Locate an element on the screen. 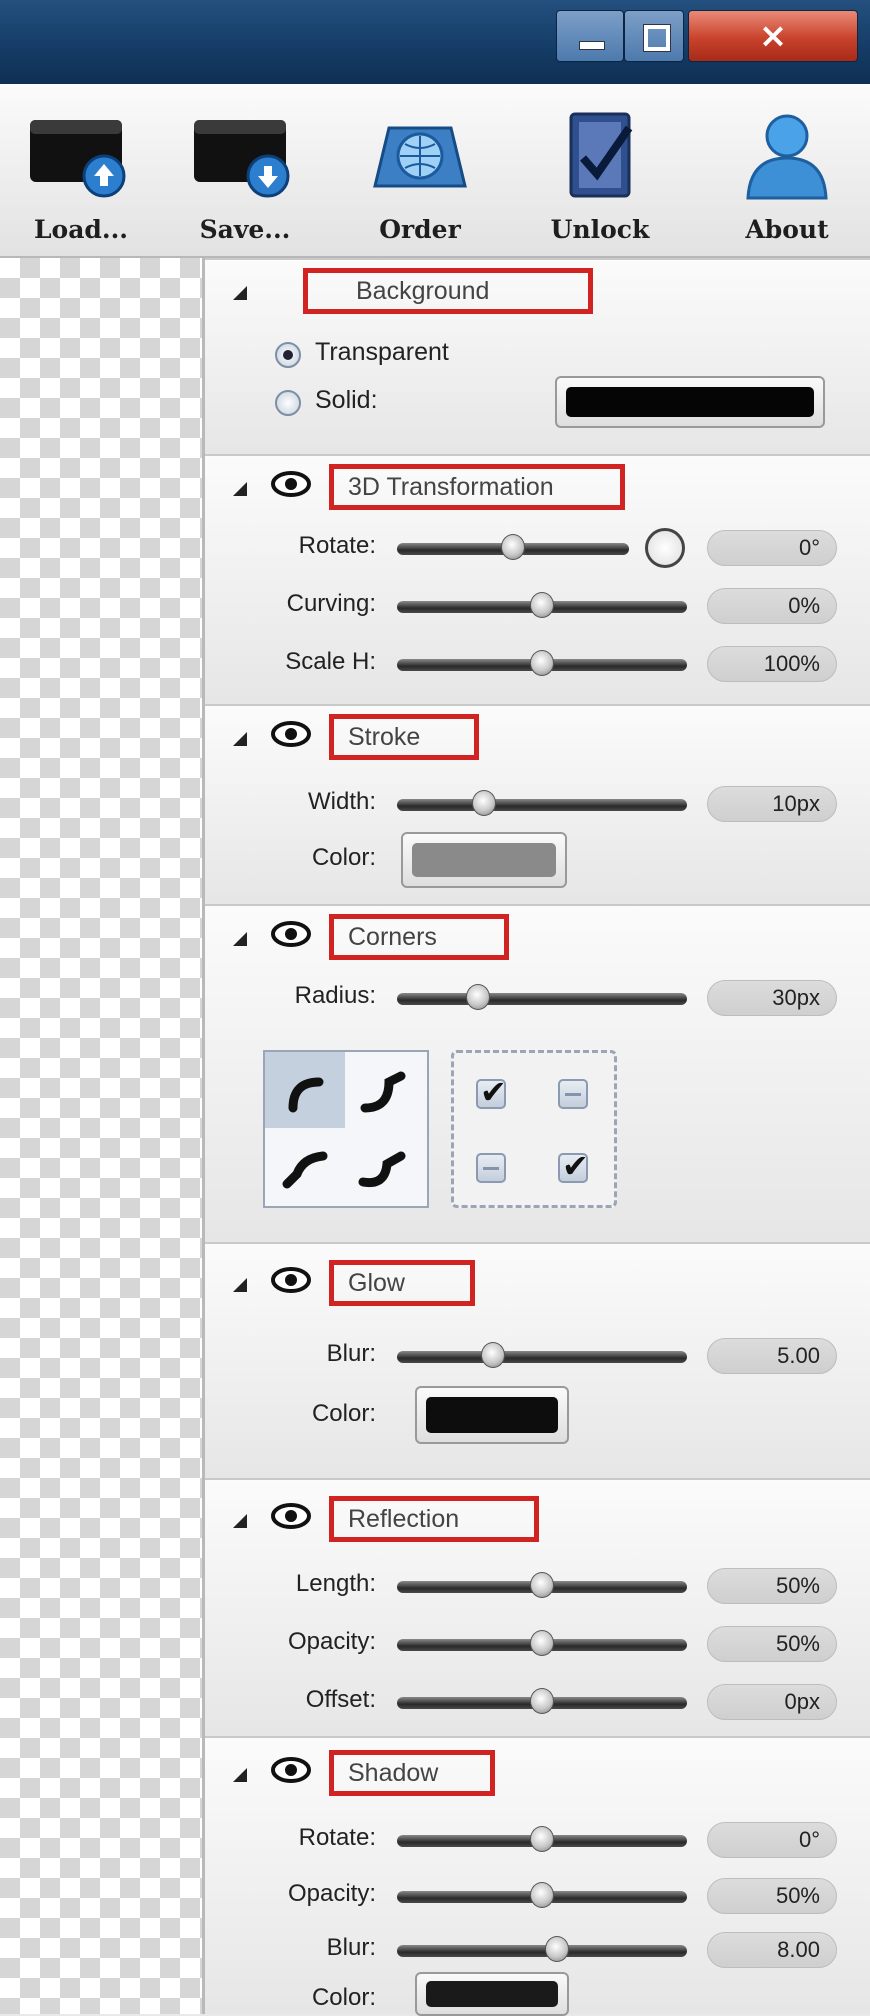 This screenshot has height=2016, width=870. corner-top-left-option is located at coordinates (305, 1090).